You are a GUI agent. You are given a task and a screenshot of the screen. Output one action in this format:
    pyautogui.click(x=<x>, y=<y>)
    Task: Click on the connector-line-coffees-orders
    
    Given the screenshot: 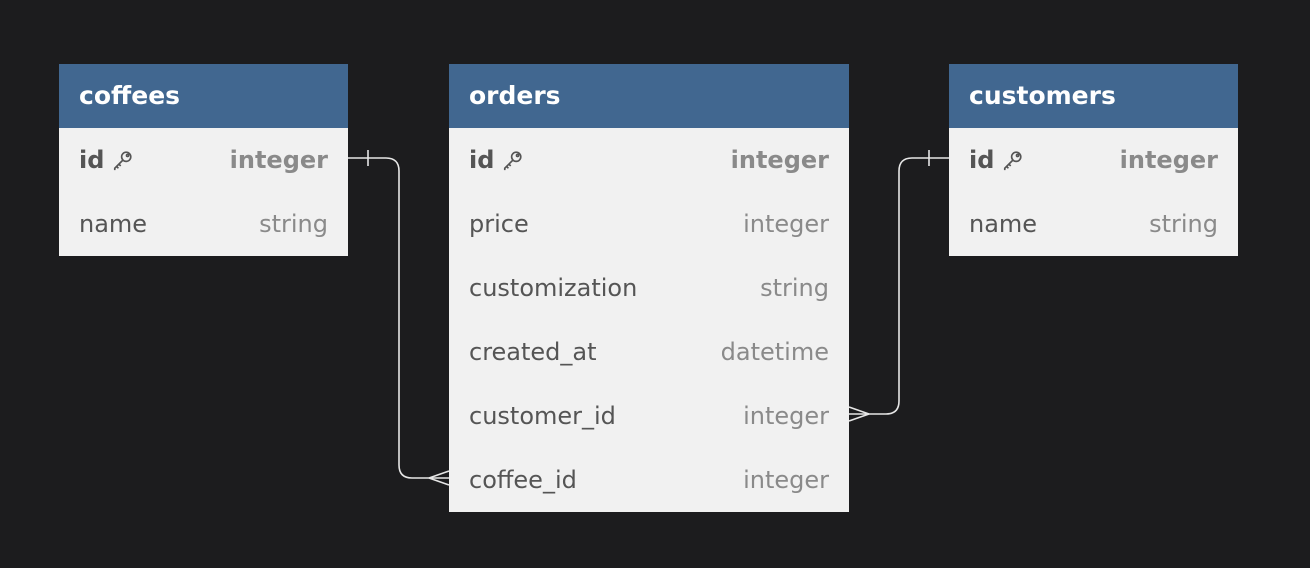 What is the action you would take?
    pyautogui.click(x=398, y=318)
    